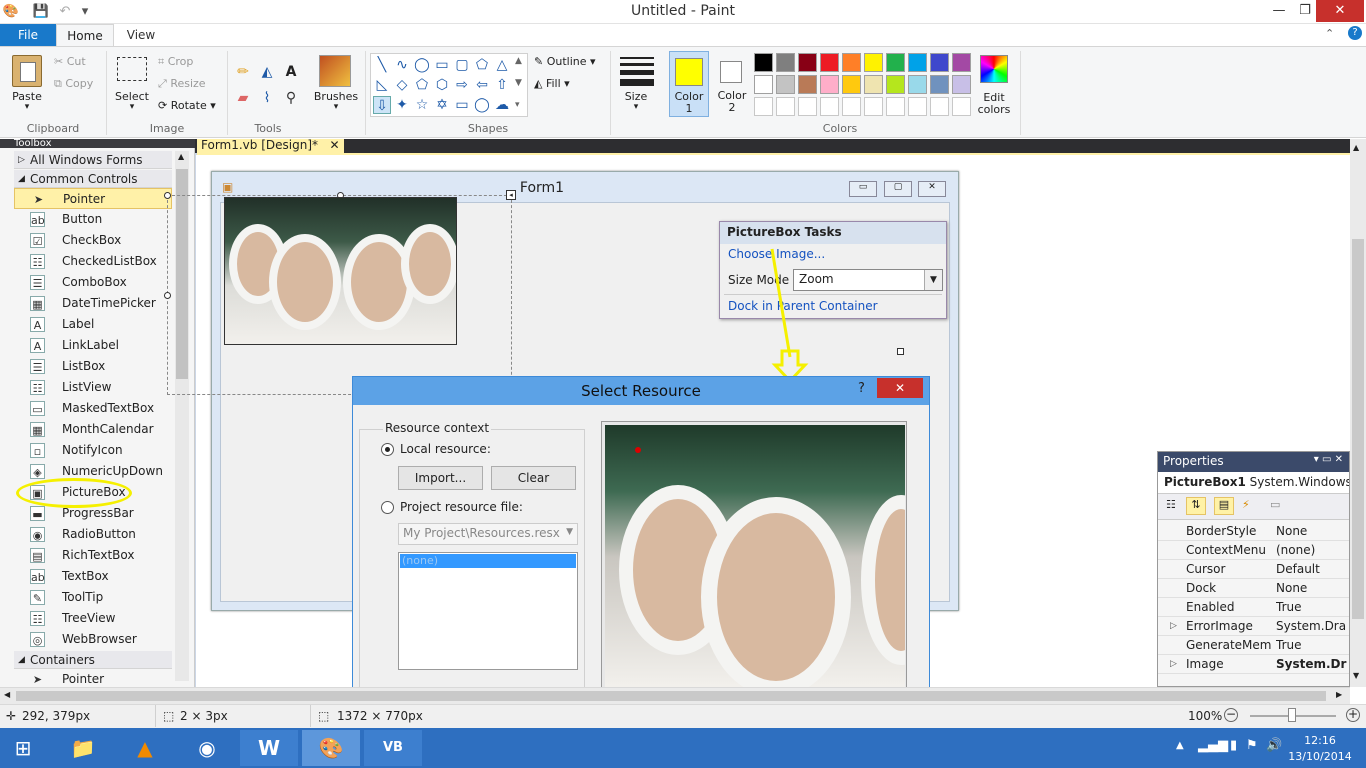 This screenshot has height=768, width=1366. Describe the element at coordinates (1356, 675) in the screenshot. I see `scroll-down-icon: ▼` at that location.